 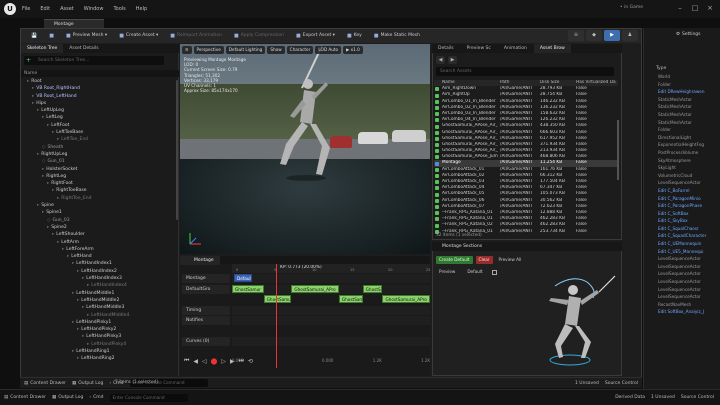 I want to click on bone-row: ▸ LeftUpLeg, so click(x=100, y=110).